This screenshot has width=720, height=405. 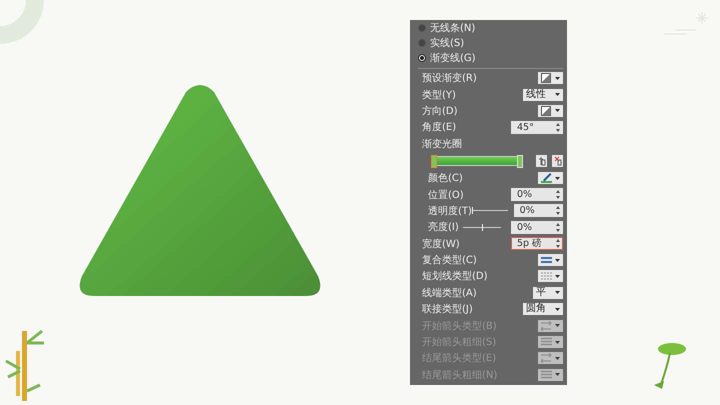 What do you see at coordinates (449, 79) in the screenshot?
I see `field-label: 预设渐变(R)` at bounding box center [449, 79].